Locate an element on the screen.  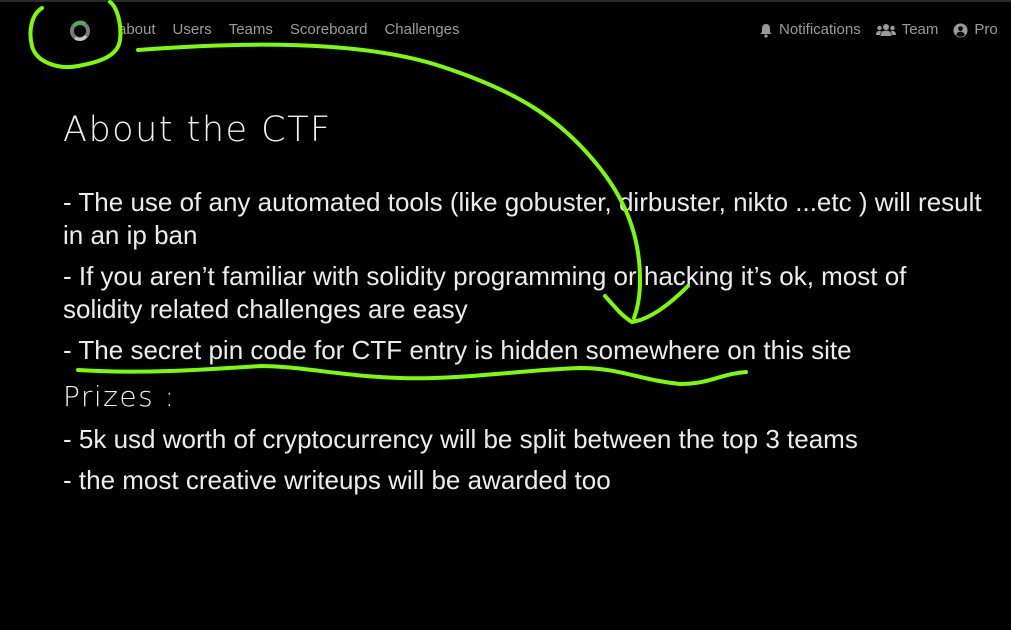
nav-users: Users is located at coordinates (192, 30).